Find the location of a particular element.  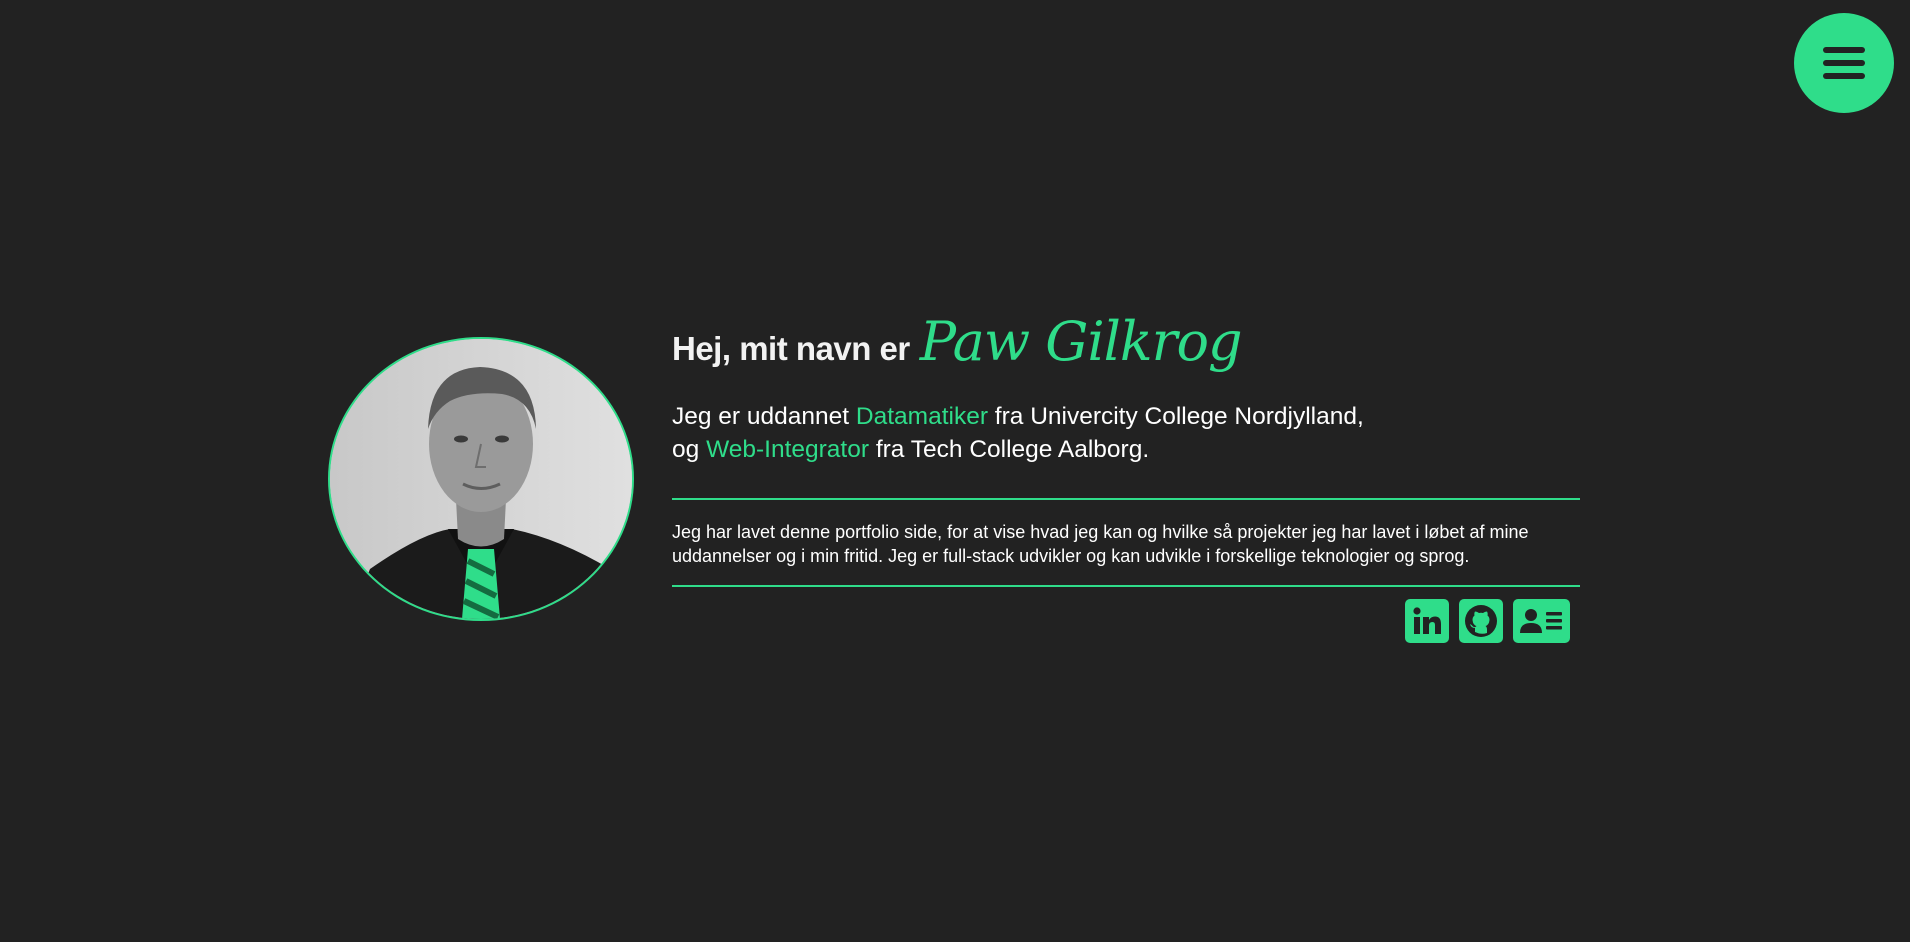

hamburger-menu-icon is located at coordinates (1844, 63).